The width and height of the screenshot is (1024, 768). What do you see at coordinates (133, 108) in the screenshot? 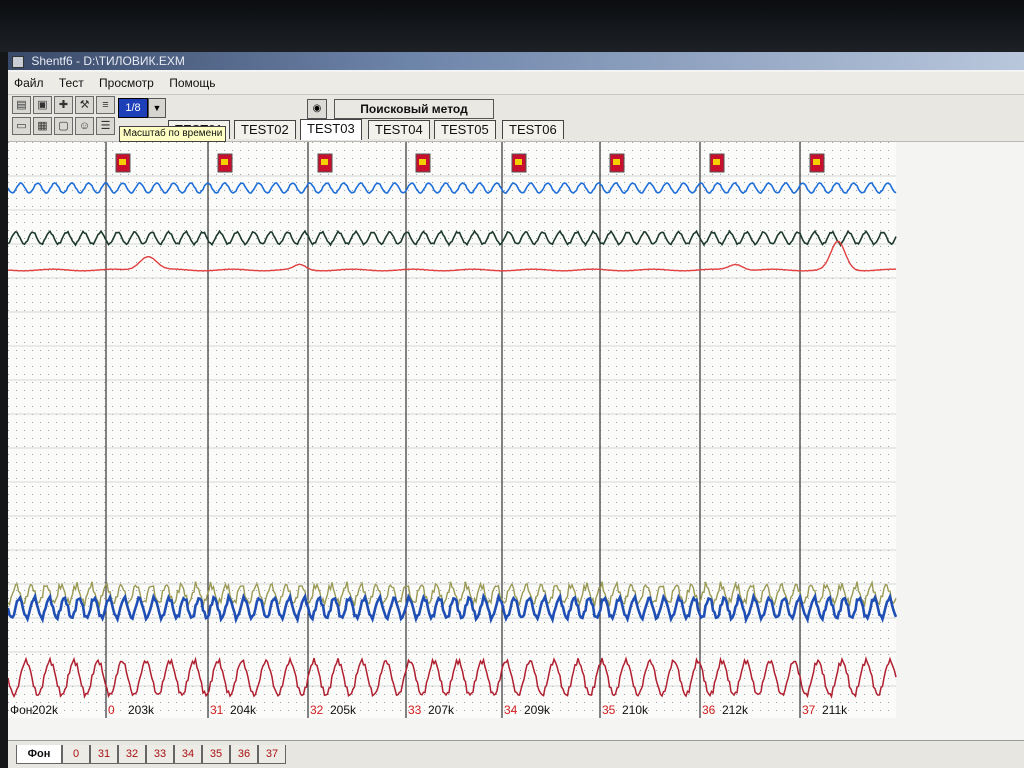
I see `time-scale-select: 1/8` at bounding box center [133, 108].